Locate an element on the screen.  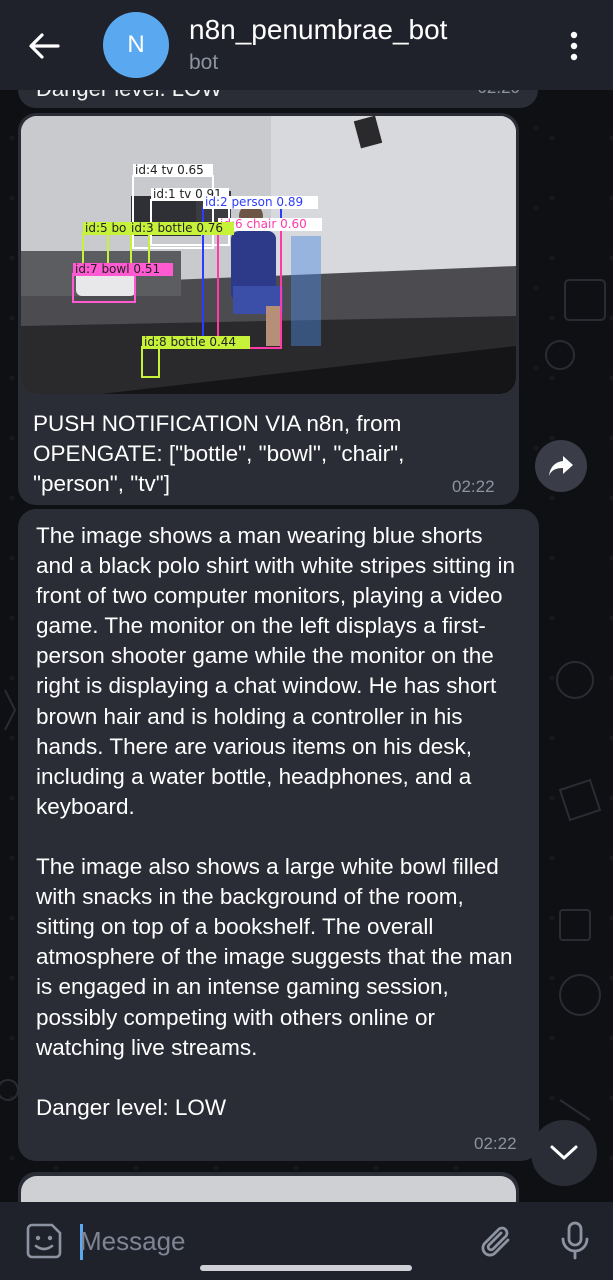
emoji-button is located at coordinates (44, 1241).